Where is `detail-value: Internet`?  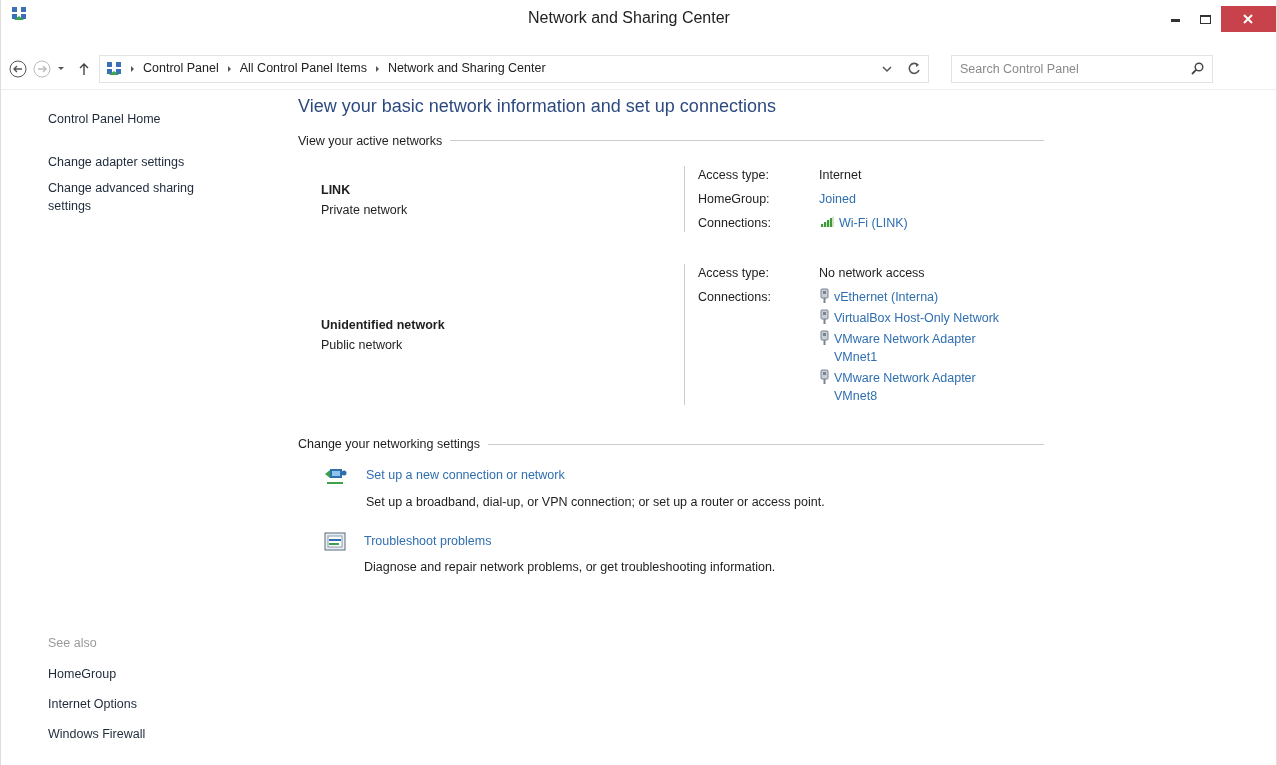
detail-value: Internet is located at coordinates (840, 176).